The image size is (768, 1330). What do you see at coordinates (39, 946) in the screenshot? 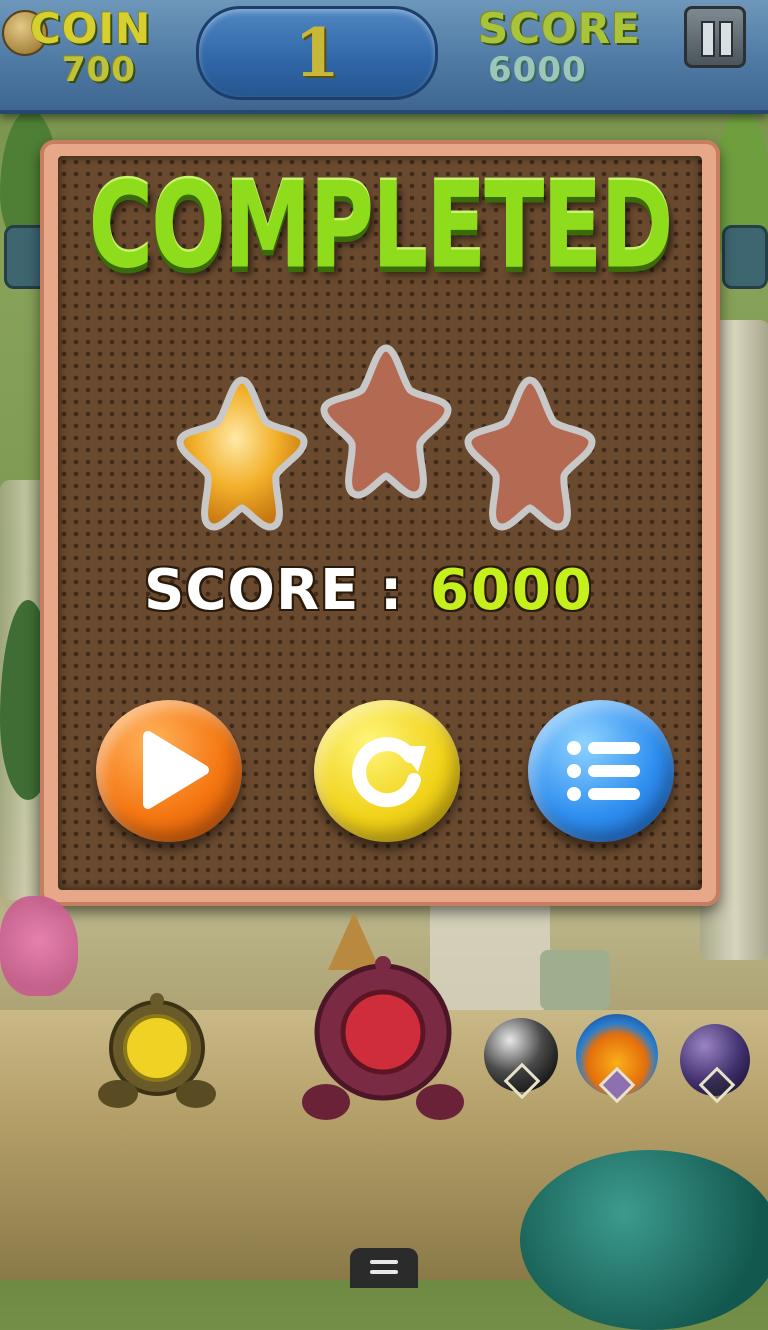
I see `pink-dragon-enemy` at bounding box center [39, 946].